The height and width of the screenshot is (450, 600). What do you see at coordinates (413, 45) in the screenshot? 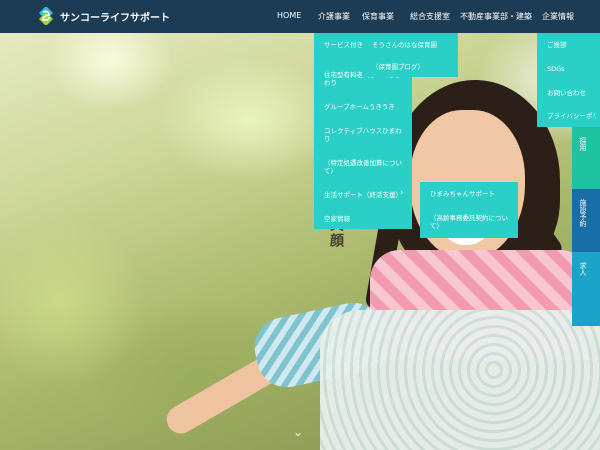
I see `hoiku-menu-item: そうさんのはな保育園` at bounding box center [413, 45].